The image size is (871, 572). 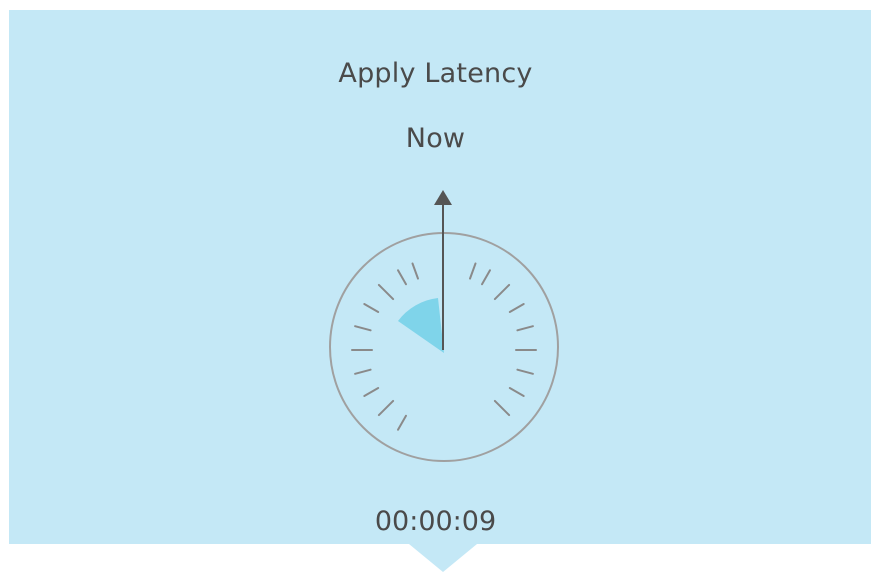 I want to click on panel-subtitle: Now, so click(x=435, y=138).